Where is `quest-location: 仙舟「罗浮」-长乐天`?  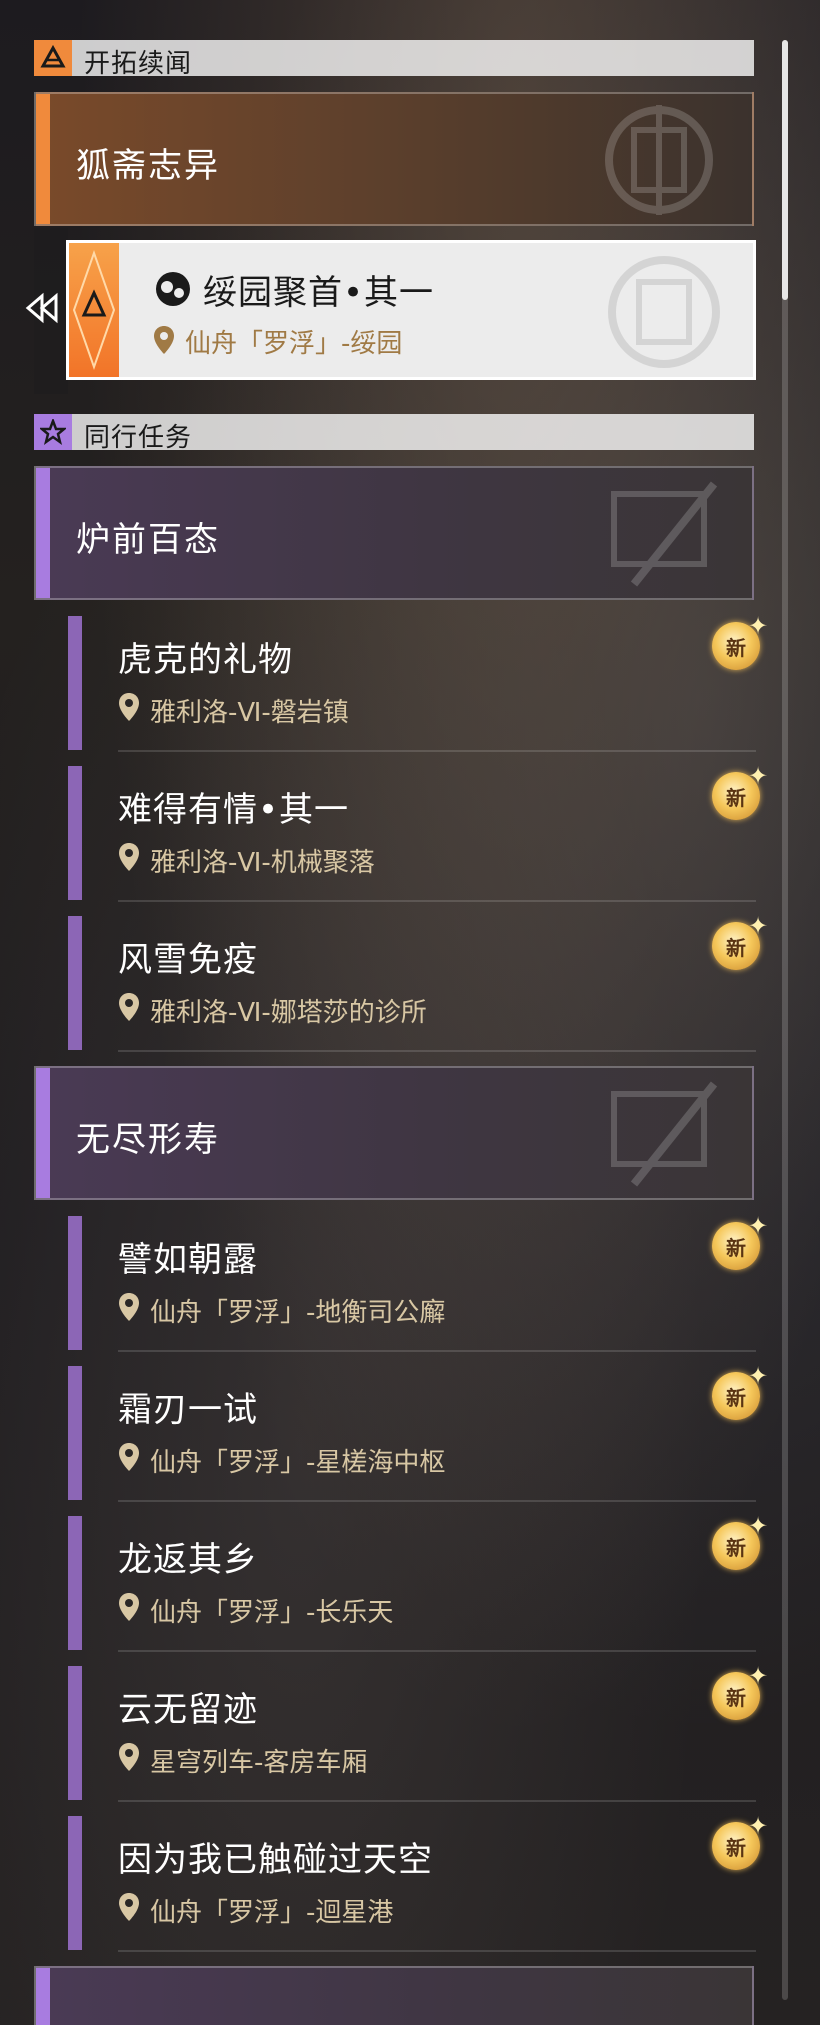
quest-location: 仙舟「罗浮」-长乐天 is located at coordinates (272, 1613).